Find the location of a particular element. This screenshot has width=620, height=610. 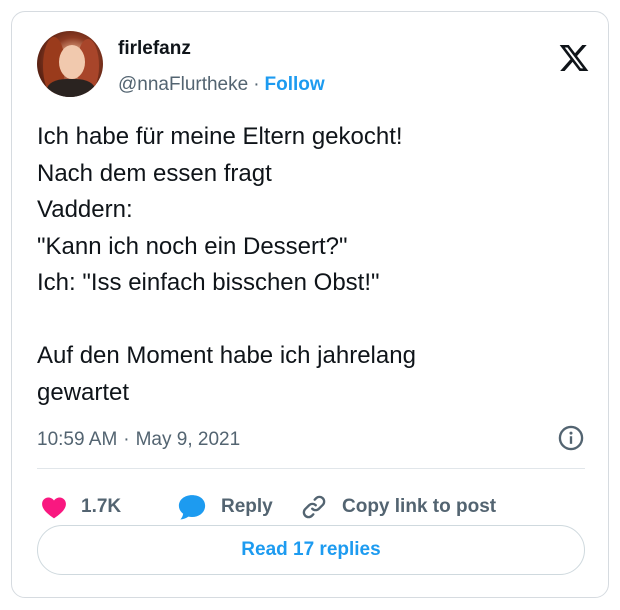

copy-link-label: Copy link to post is located at coordinates (419, 506).